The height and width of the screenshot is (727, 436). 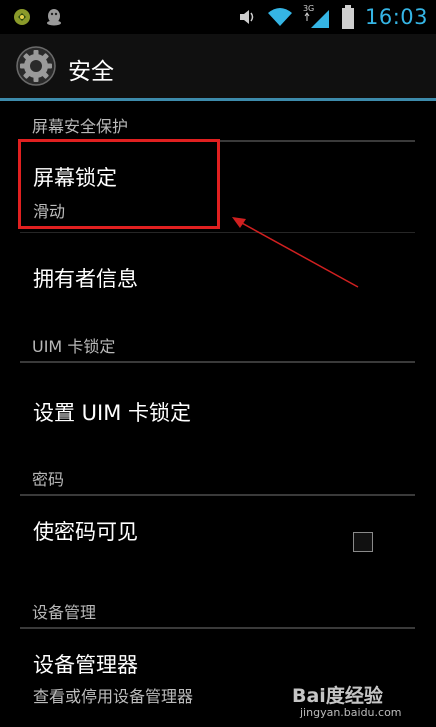 I want to click on signal-icon: 3G, so click(x=317, y=17).